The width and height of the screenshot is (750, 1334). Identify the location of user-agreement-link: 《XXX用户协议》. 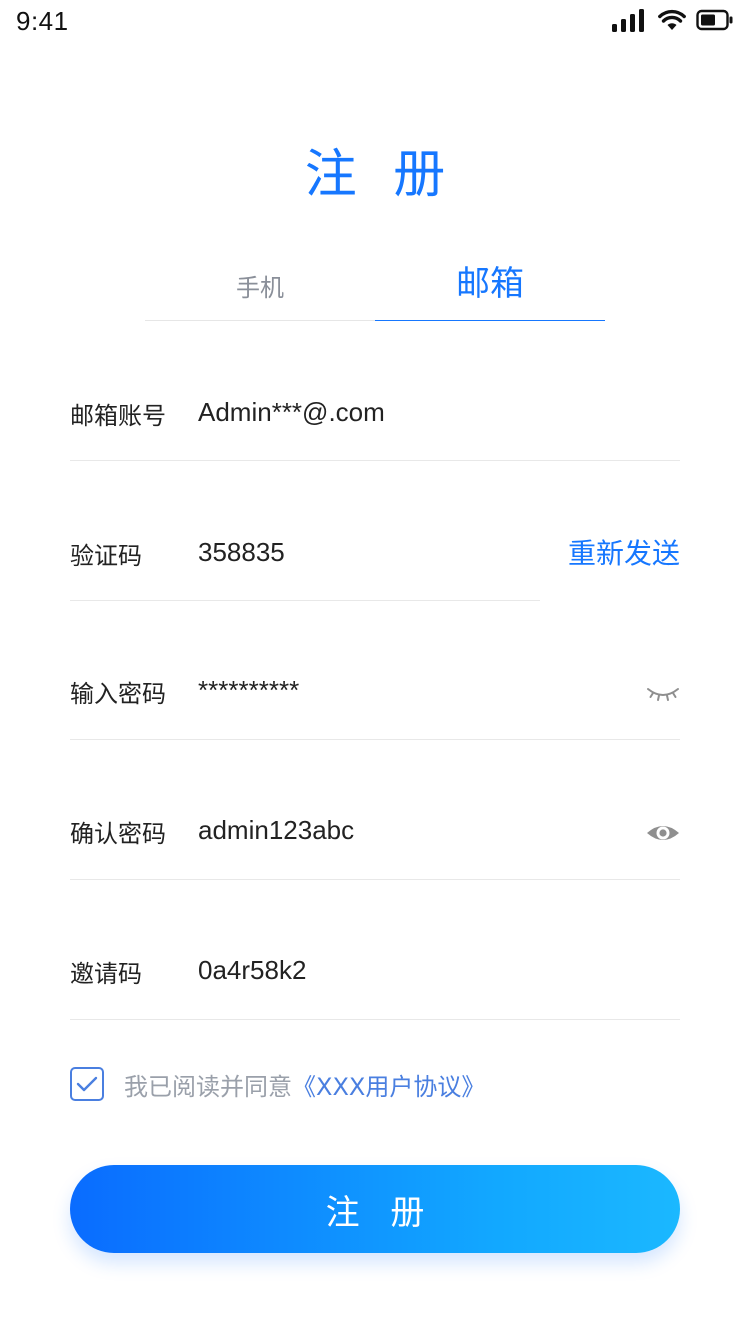
(388, 1084).